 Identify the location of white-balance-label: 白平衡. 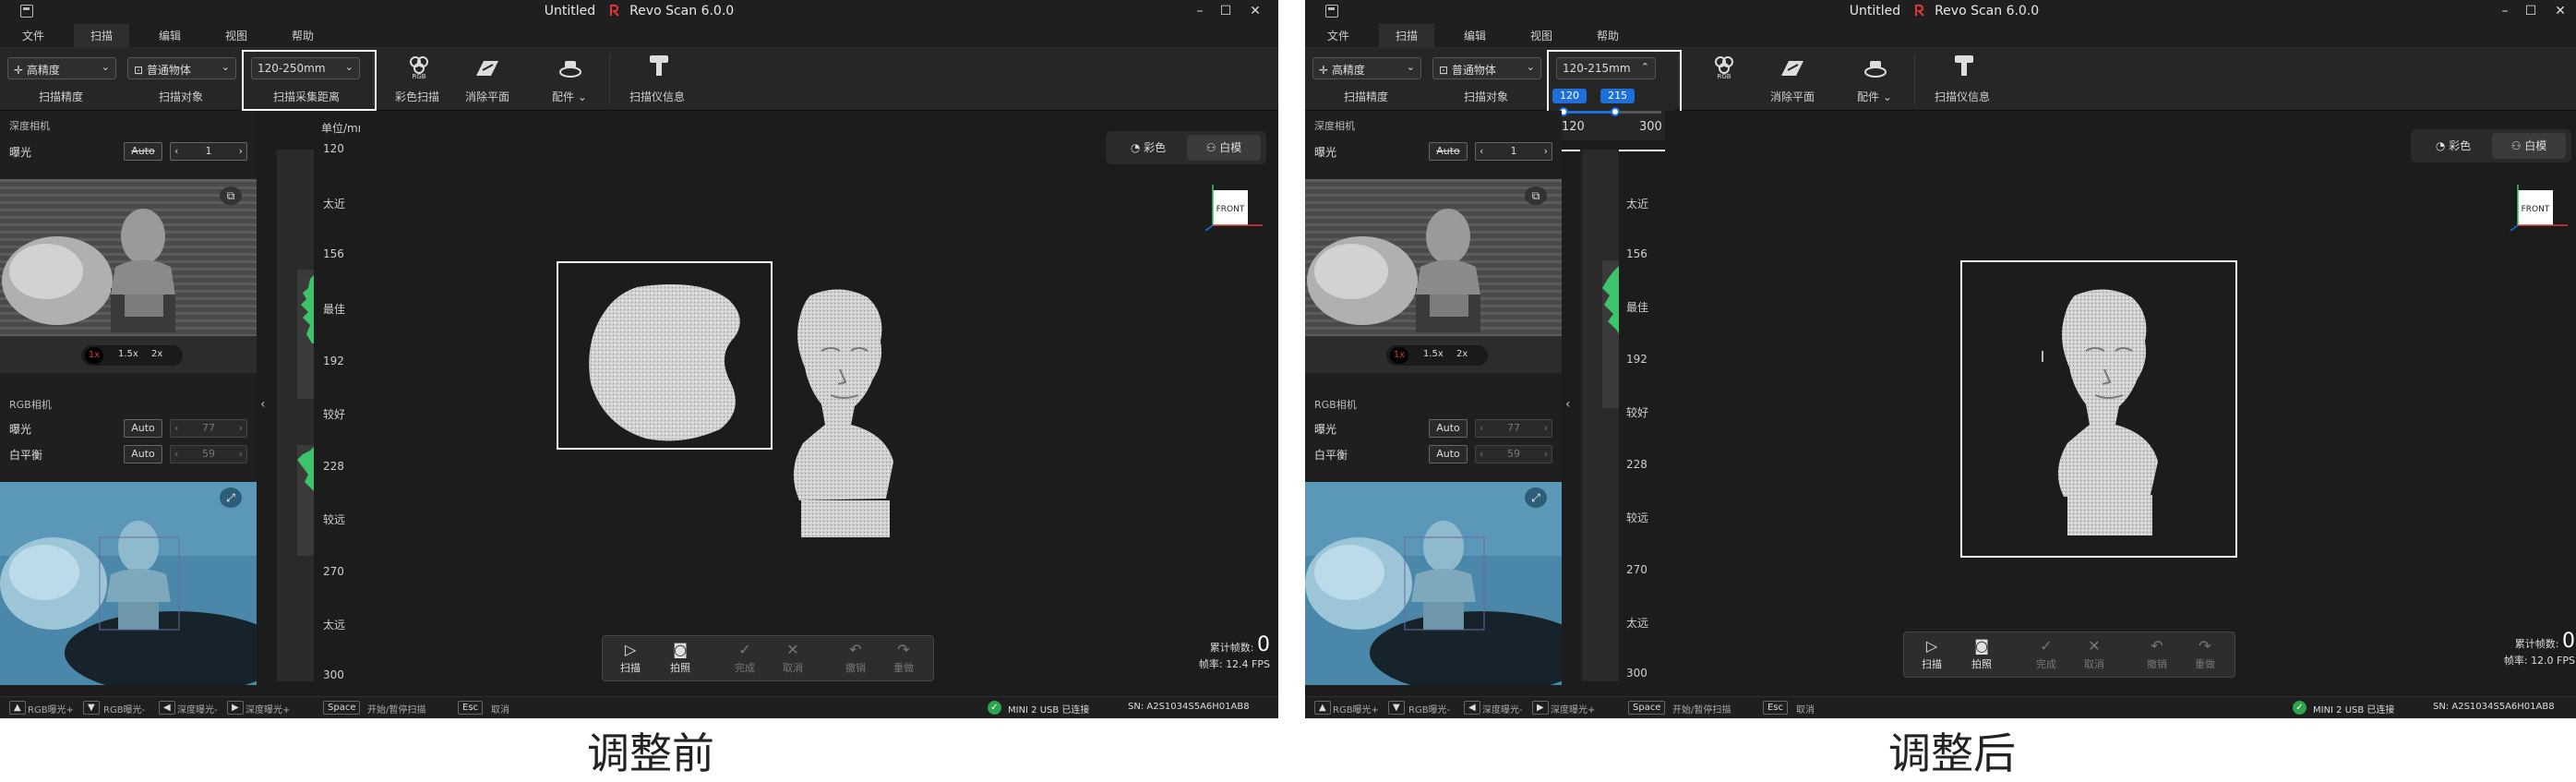
(26, 455).